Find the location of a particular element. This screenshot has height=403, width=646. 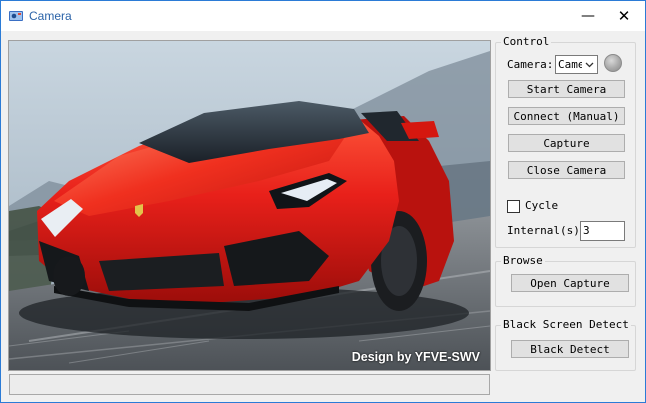

connect-manual-button: Connect (Manual) is located at coordinates (566, 116).